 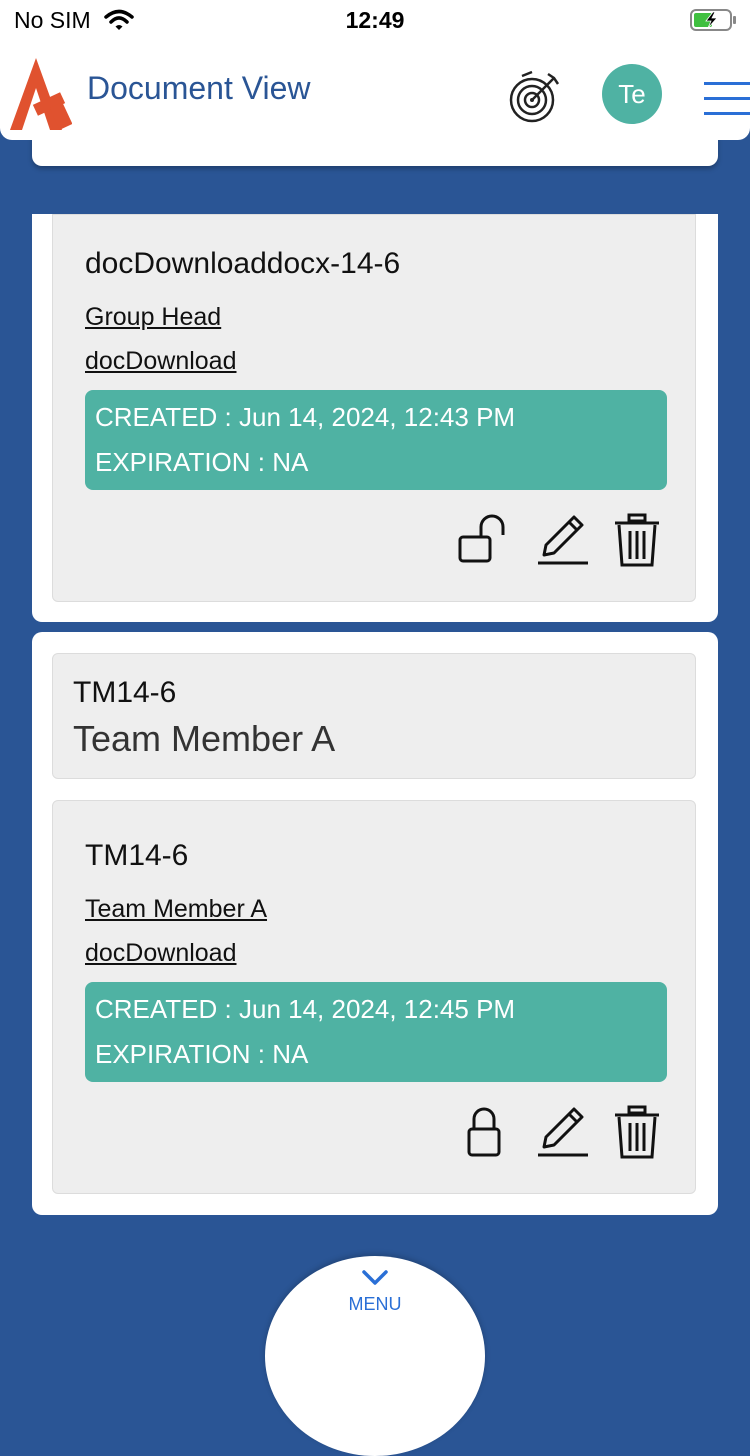 What do you see at coordinates (243, 263) in the screenshot?
I see `document-title: docDownloaddocx-14-6` at bounding box center [243, 263].